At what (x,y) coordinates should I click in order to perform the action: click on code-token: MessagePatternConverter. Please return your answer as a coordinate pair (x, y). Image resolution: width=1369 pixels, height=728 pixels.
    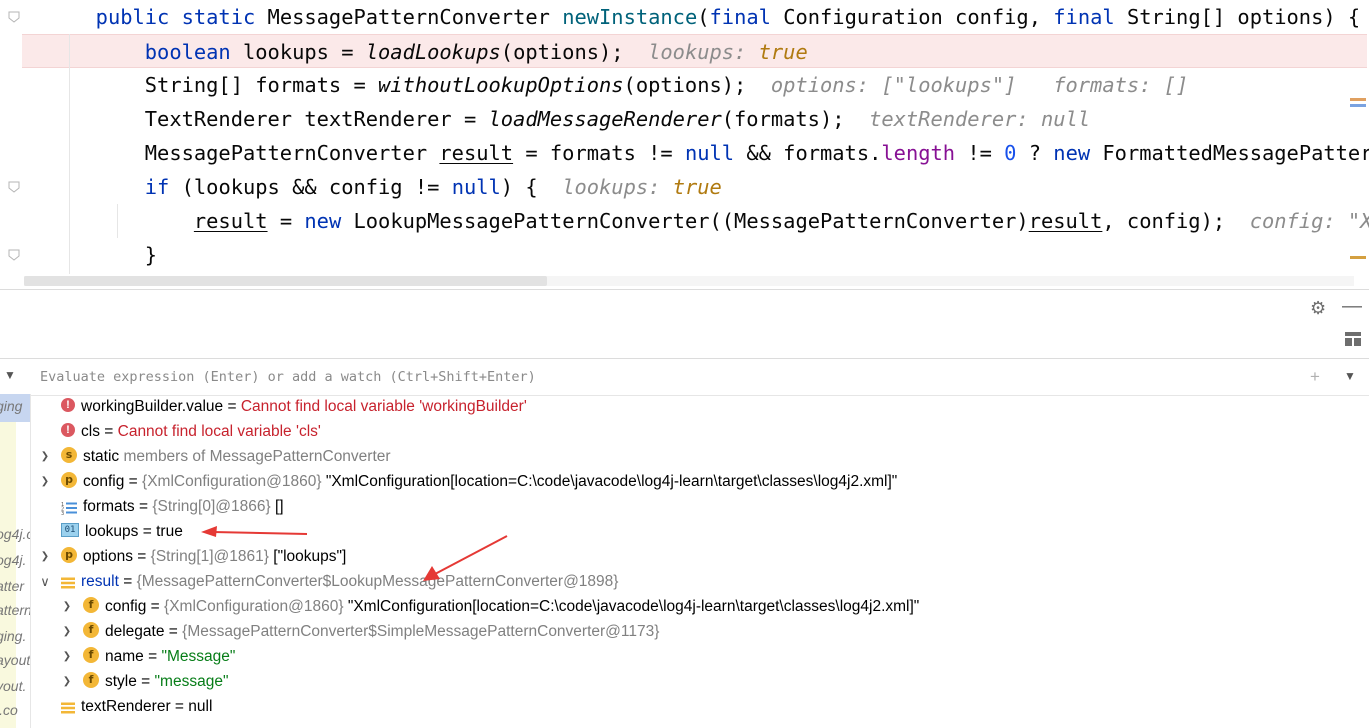
    Looking at the image, I should click on (292, 153).